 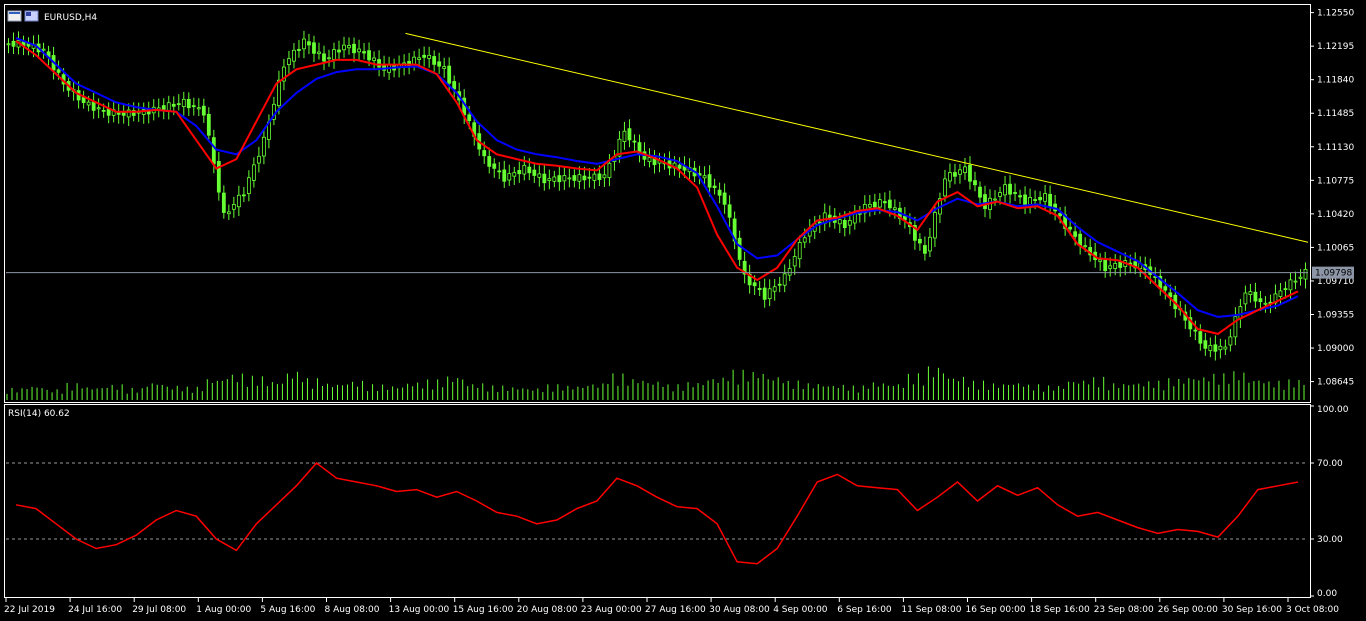 What do you see at coordinates (223, 610) in the screenshot?
I see `time-tick-label: 1 Aug 00:00` at bounding box center [223, 610].